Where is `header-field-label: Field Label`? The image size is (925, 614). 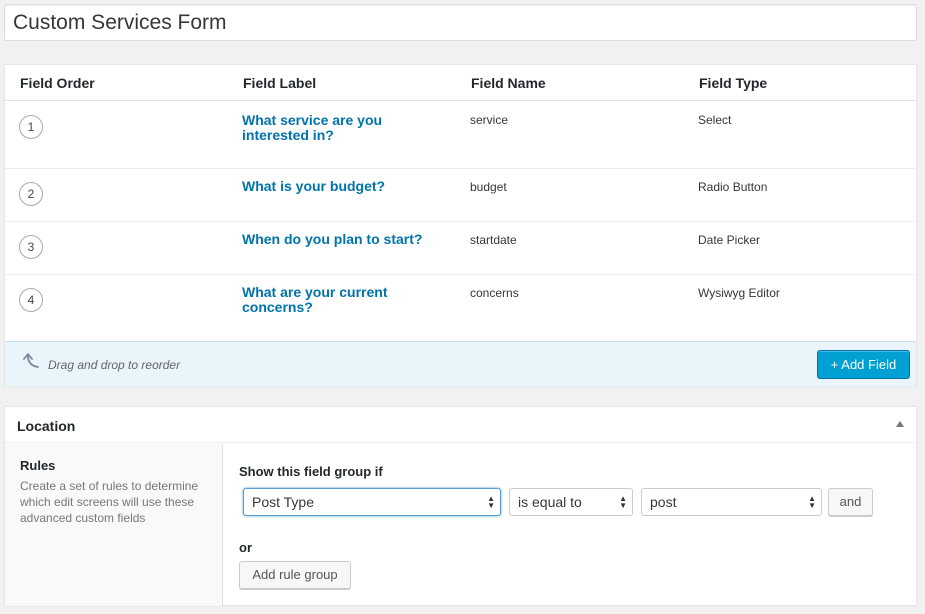
header-field-label: Field Label is located at coordinates (280, 83).